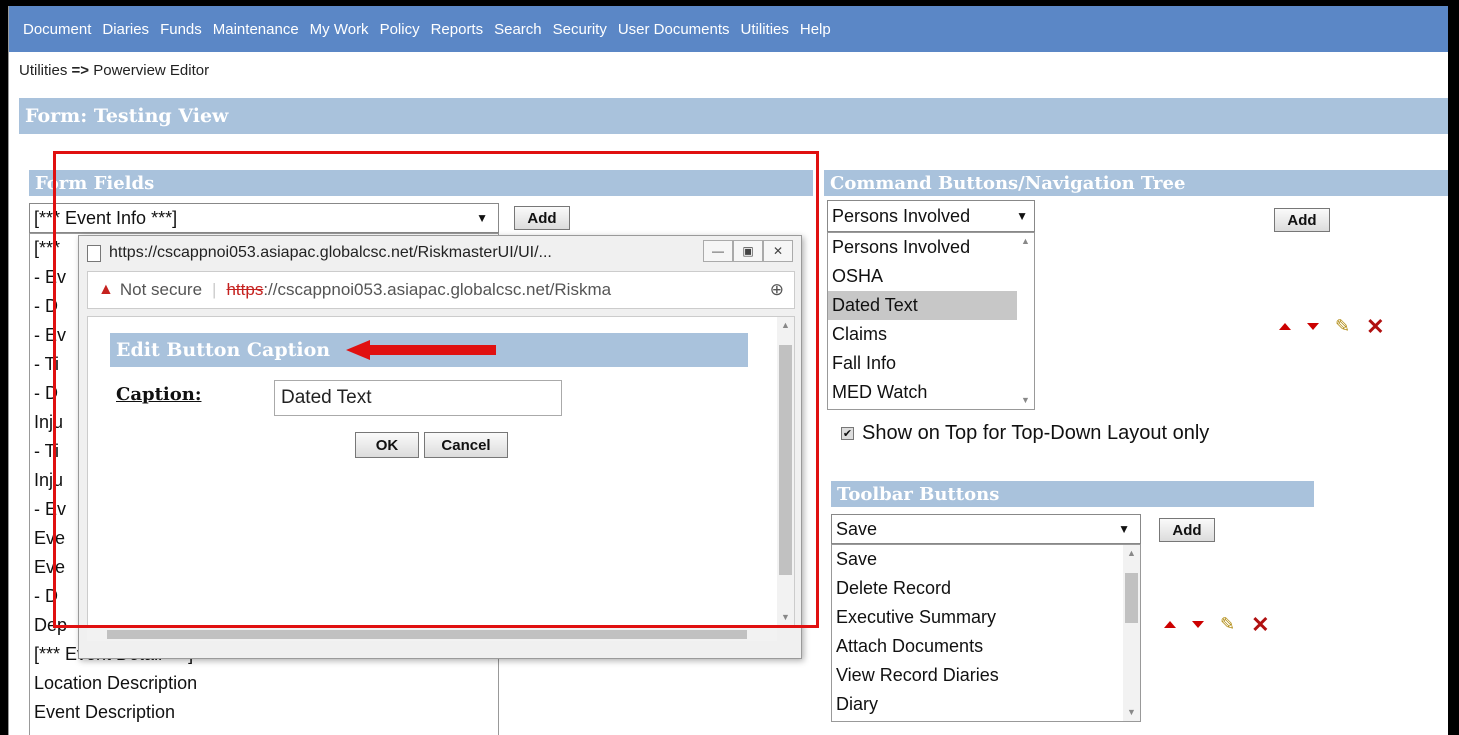 This screenshot has height=735, width=1459. Describe the element at coordinates (95, 183) in the screenshot. I see `form-fields-title: Form Fields` at that location.